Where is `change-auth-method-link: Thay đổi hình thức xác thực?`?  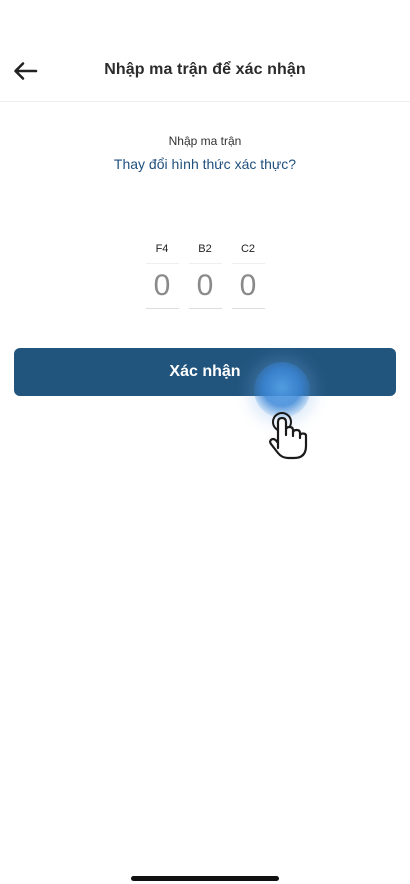 change-auth-method-link: Thay đổi hình thức xác thực? is located at coordinates (205, 164).